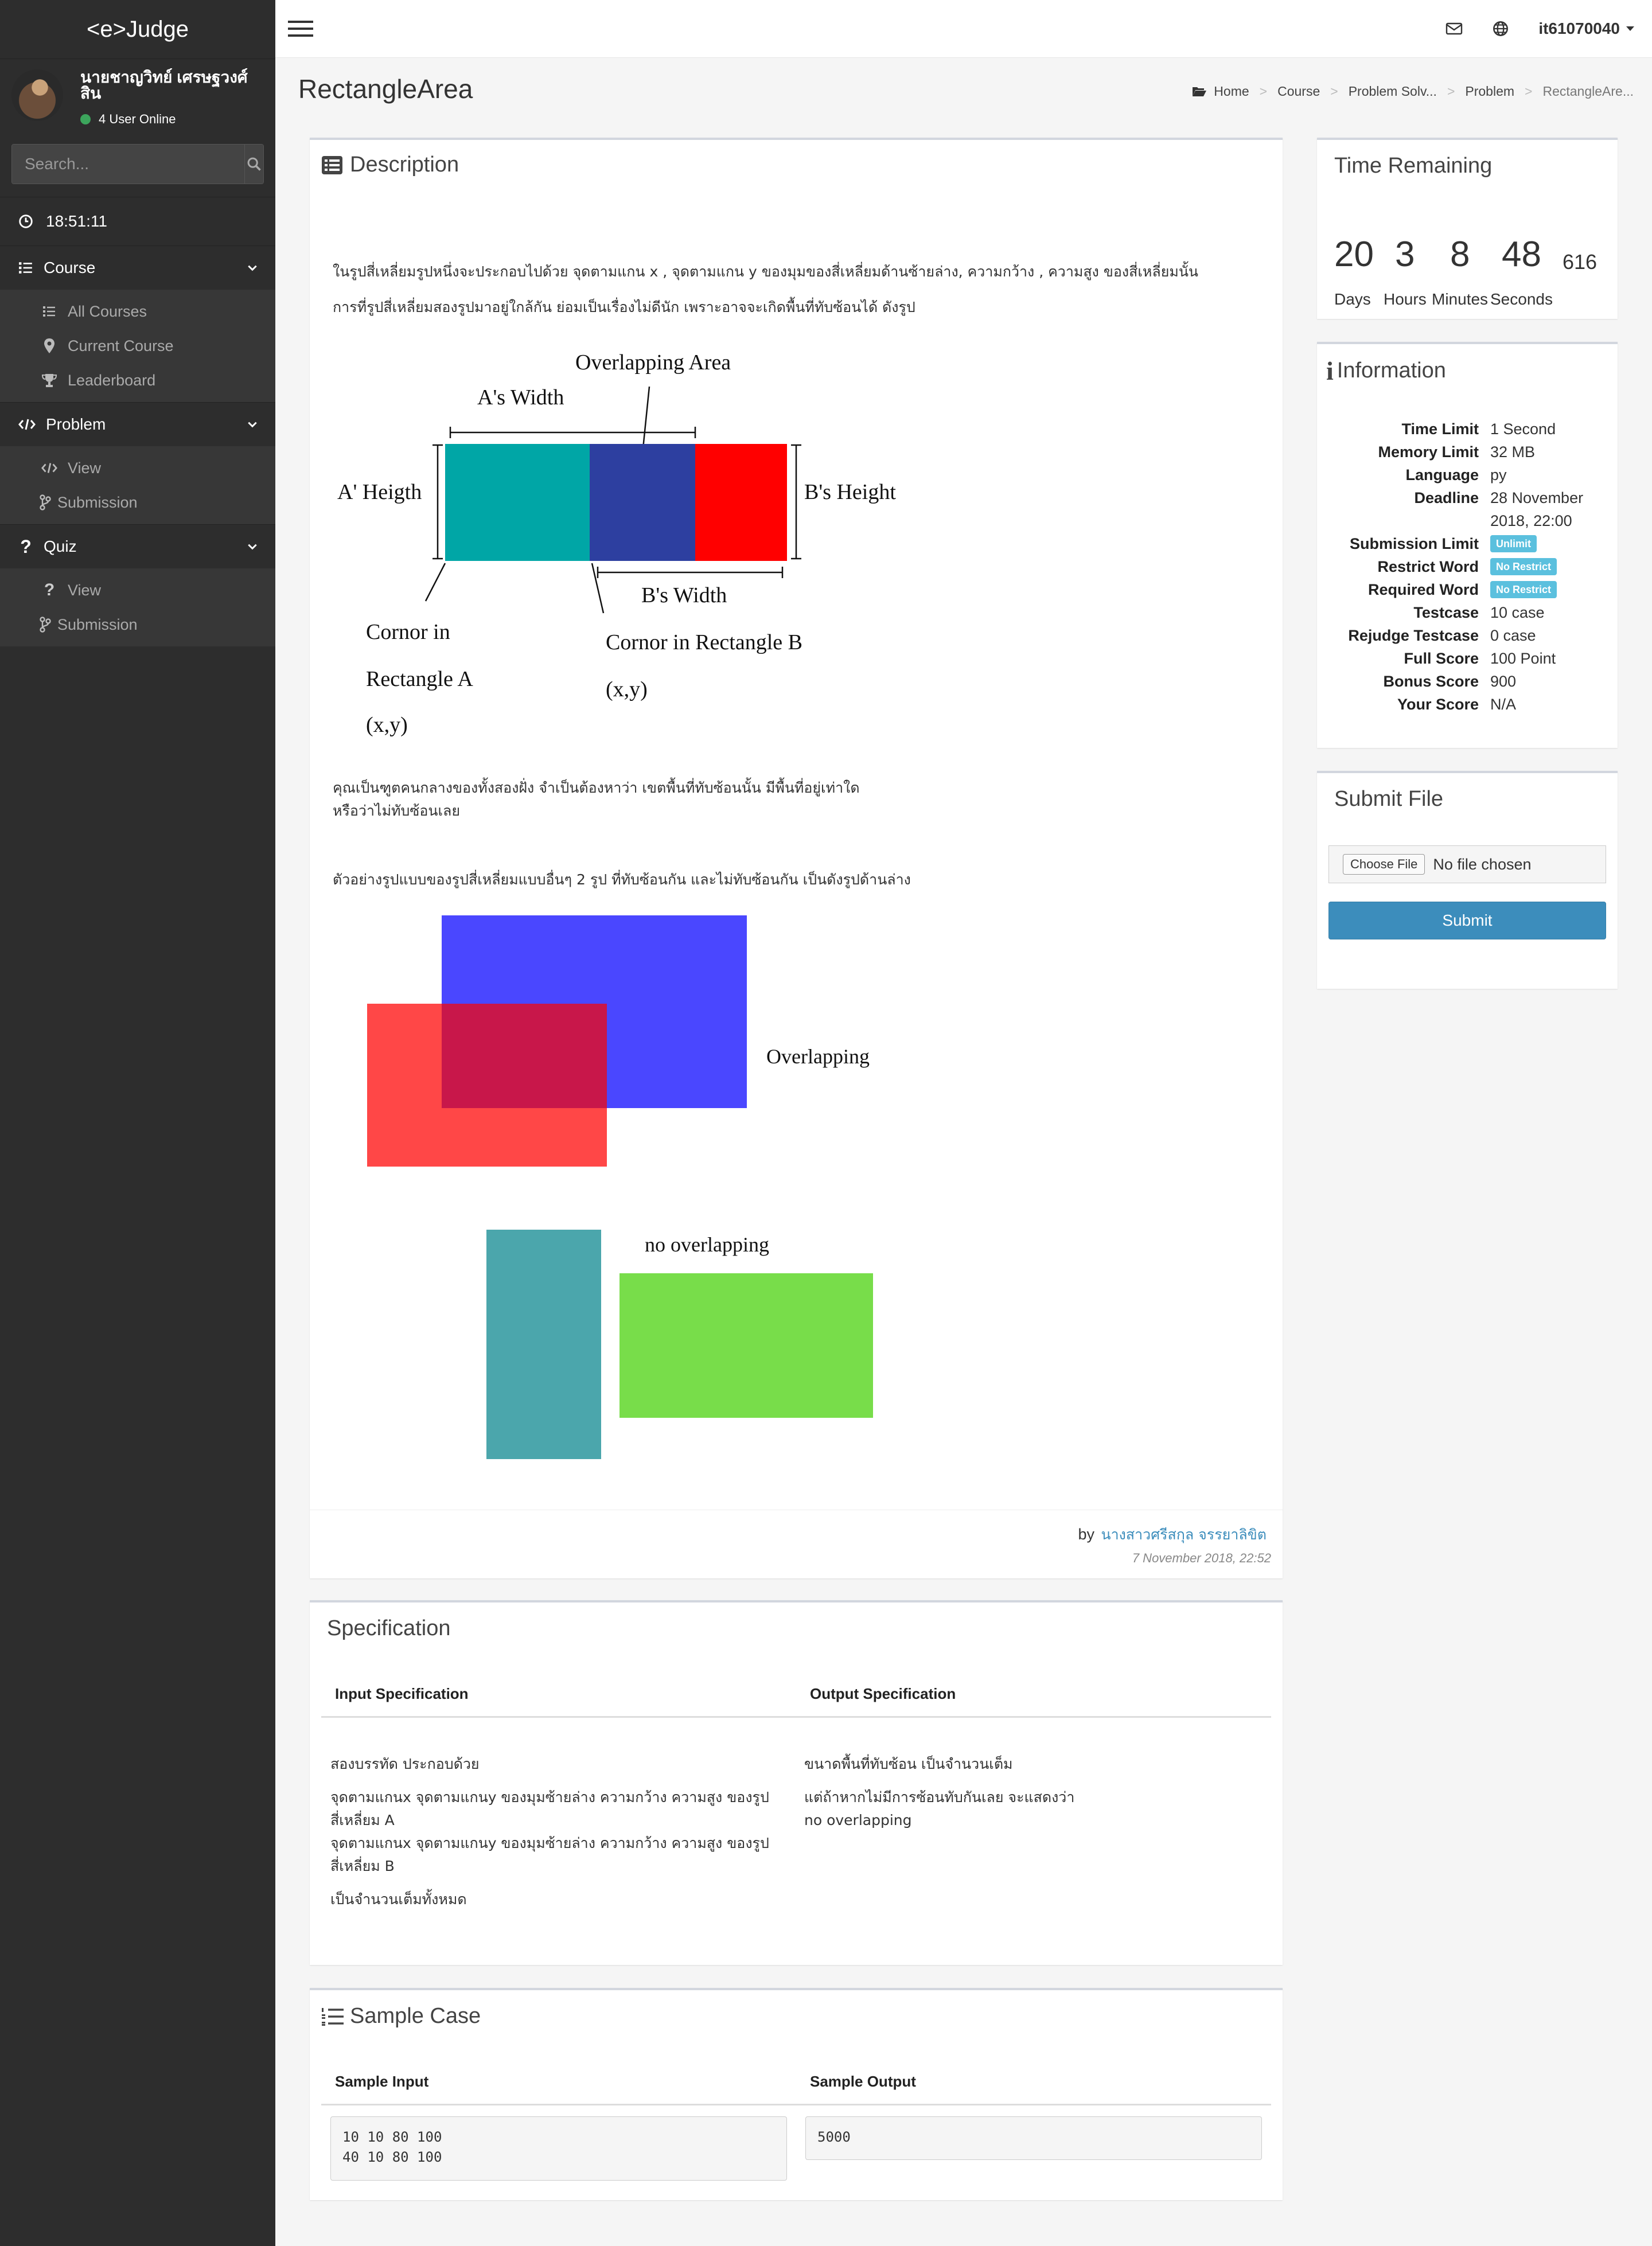 The image size is (1652, 2246). I want to click on submit-button: Submit, so click(1467, 921).